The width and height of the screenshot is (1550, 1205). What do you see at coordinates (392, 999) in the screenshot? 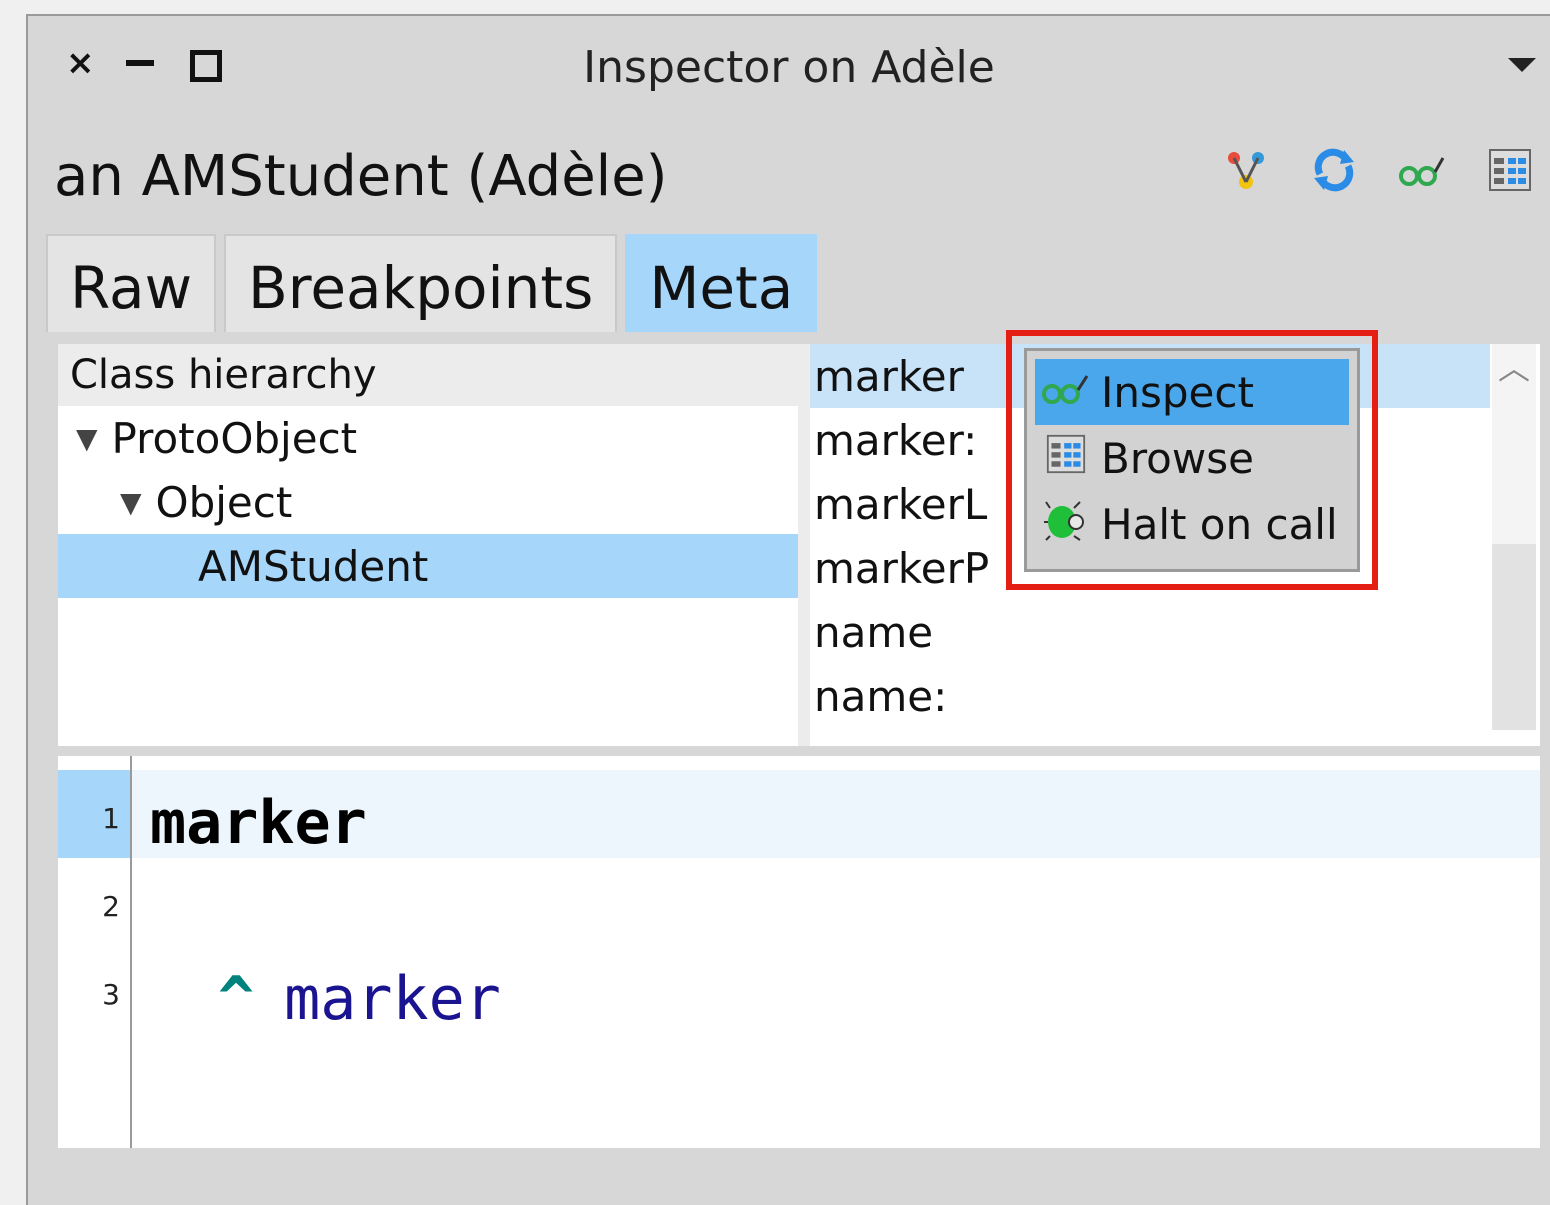
I see `return-identifier: marker` at bounding box center [392, 999].